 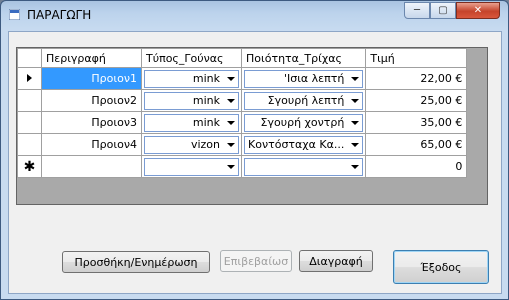 I want to click on hair-quality-combo: Σγουρή χοντρή, so click(x=304, y=122).